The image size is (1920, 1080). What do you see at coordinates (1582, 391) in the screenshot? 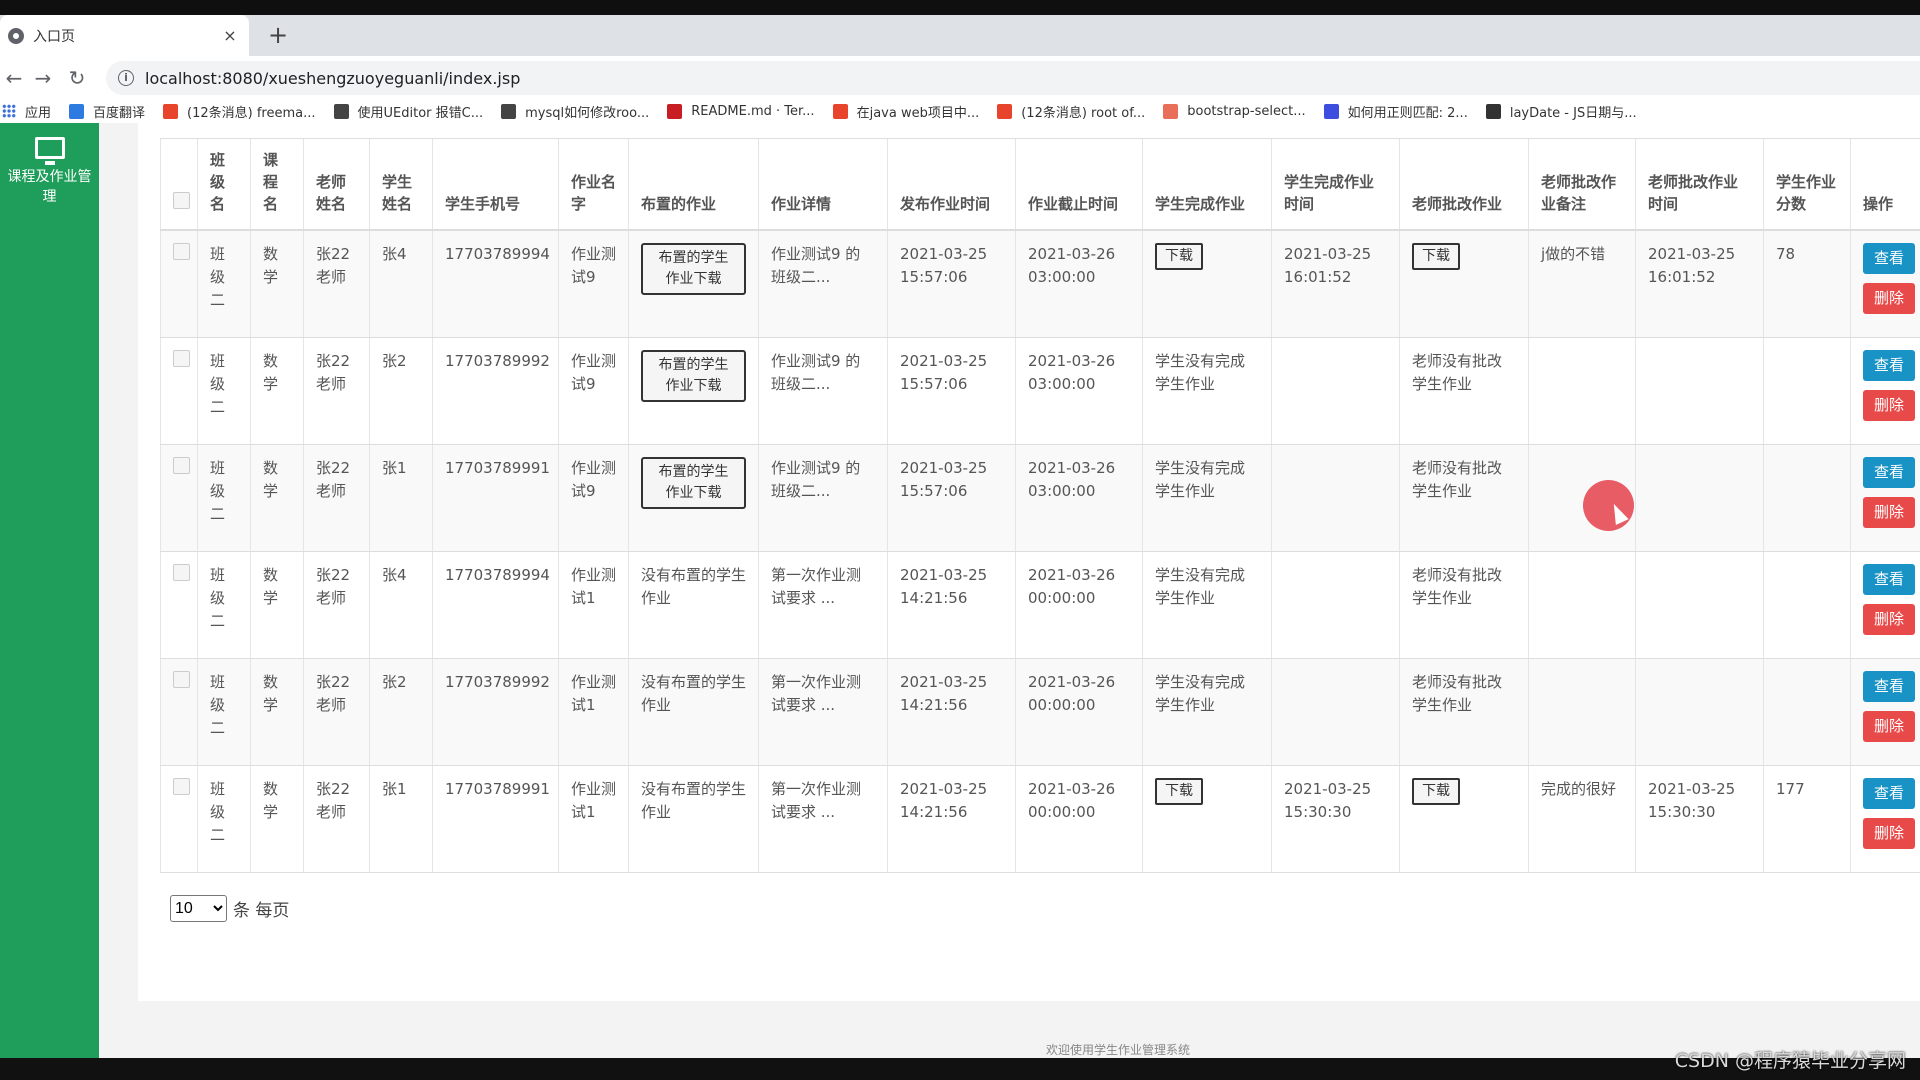
I see `remark-cell` at bounding box center [1582, 391].